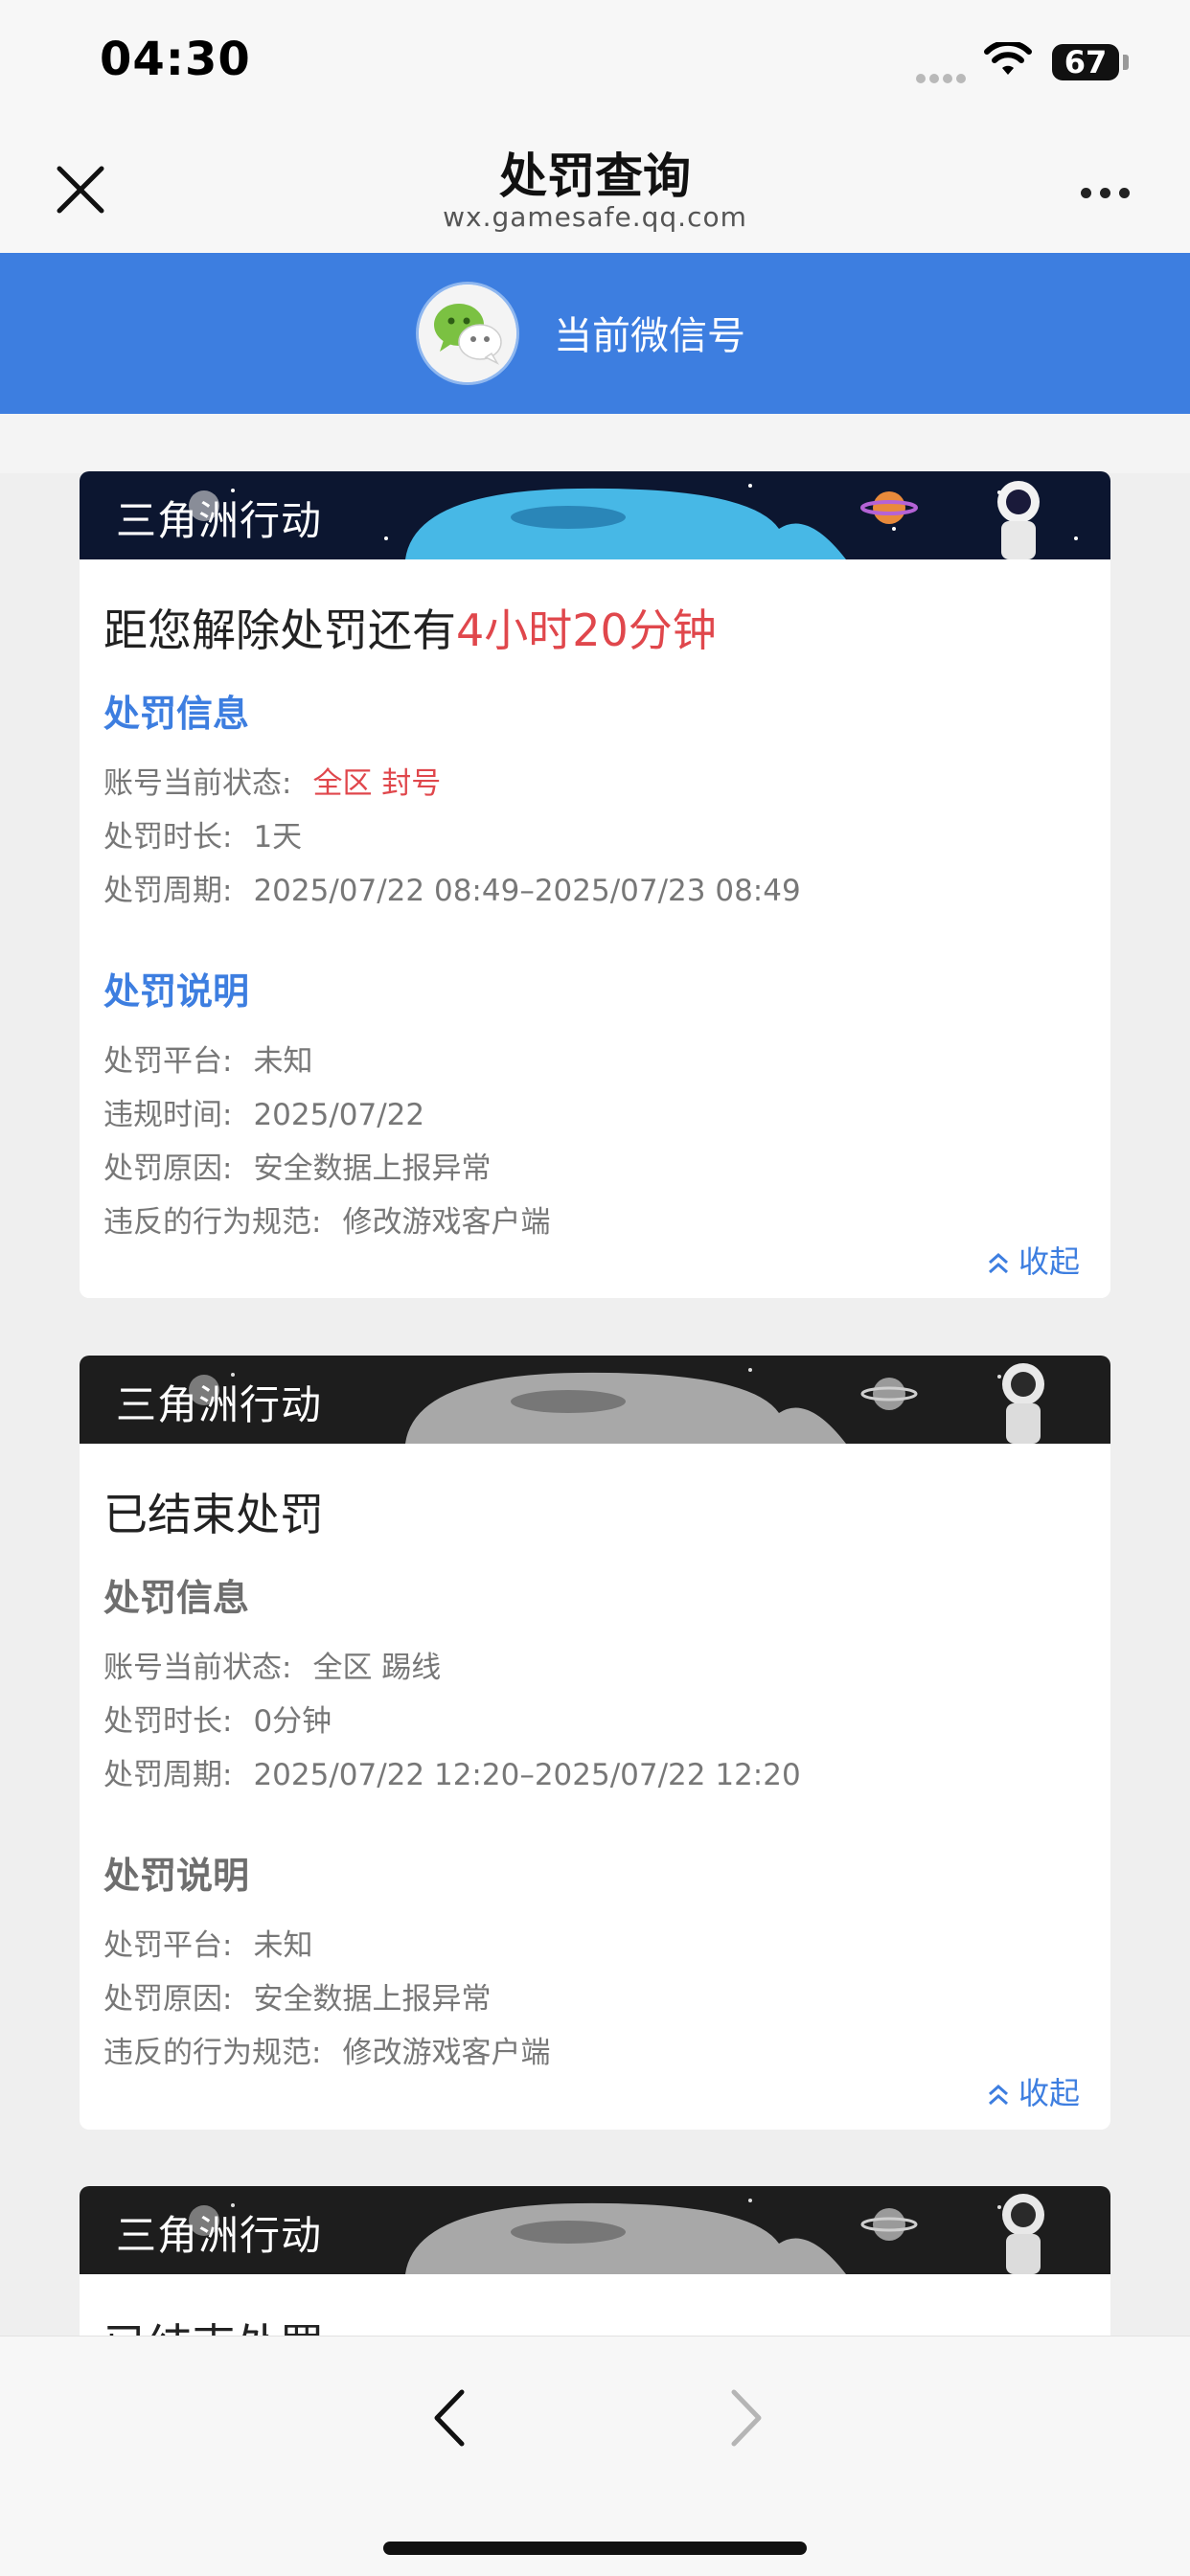 The image size is (1190, 2576). What do you see at coordinates (1109, 191) in the screenshot?
I see `more-icon` at bounding box center [1109, 191].